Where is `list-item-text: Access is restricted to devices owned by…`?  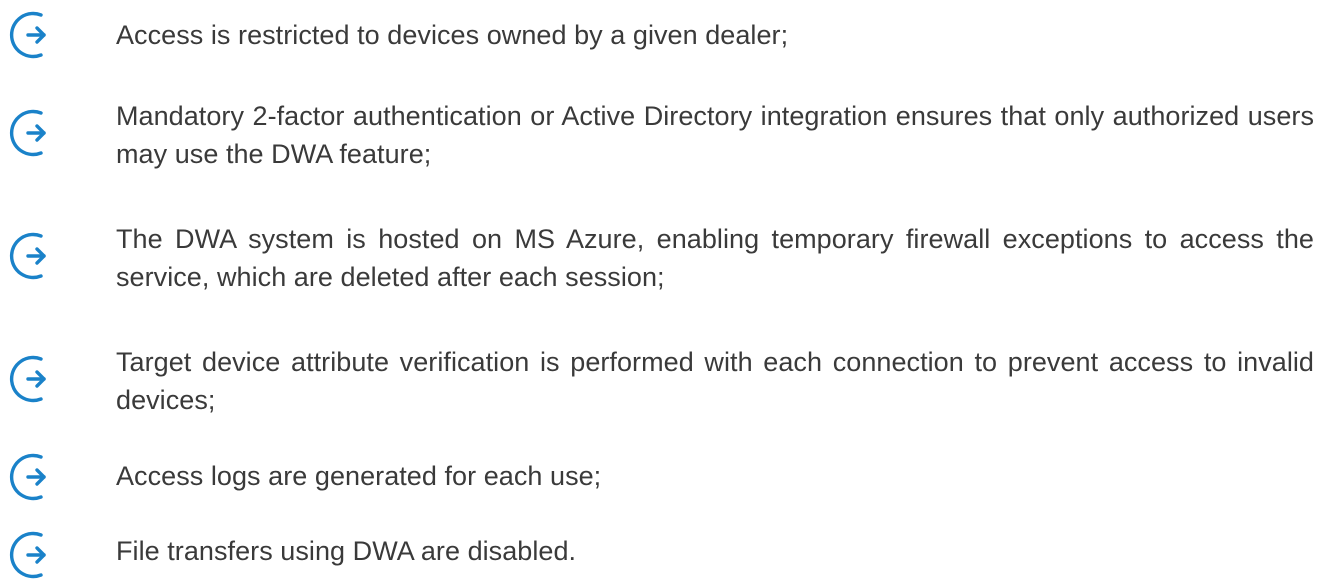 list-item-text: Access is restricted to devices owned by… is located at coordinates (452, 35).